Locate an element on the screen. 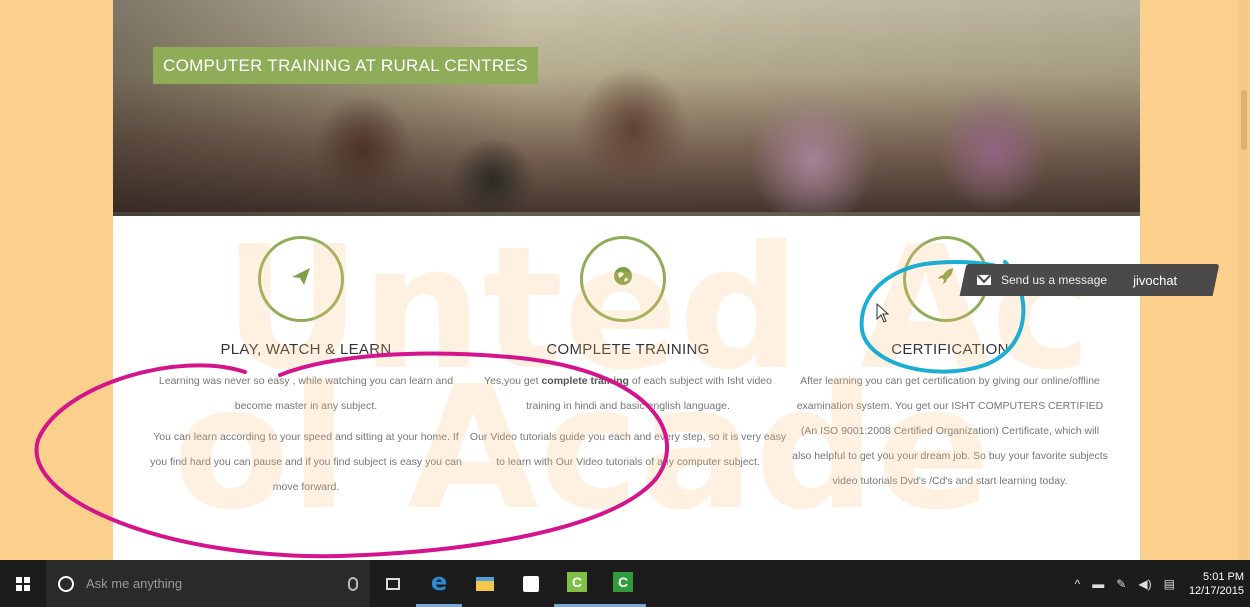  search-placeholder: Ask me anything is located at coordinates (217, 583).